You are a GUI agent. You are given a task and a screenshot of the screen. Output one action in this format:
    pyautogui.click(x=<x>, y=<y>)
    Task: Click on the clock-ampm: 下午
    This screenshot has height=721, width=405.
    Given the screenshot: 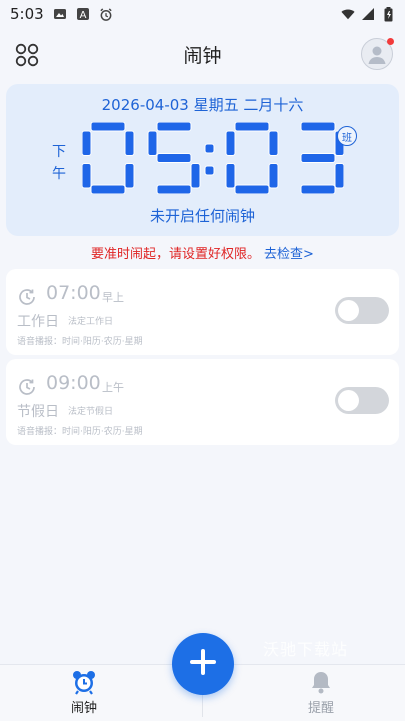 What is the action you would take?
    pyautogui.click(x=59, y=163)
    